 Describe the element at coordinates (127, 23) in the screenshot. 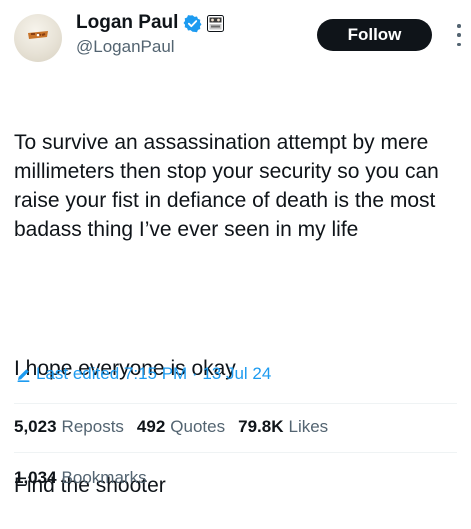

I see `author-name: Logan Paul` at that location.